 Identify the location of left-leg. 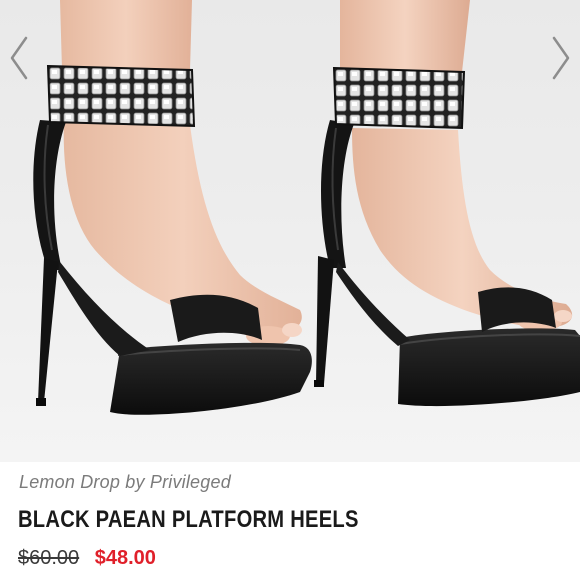
(126, 35).